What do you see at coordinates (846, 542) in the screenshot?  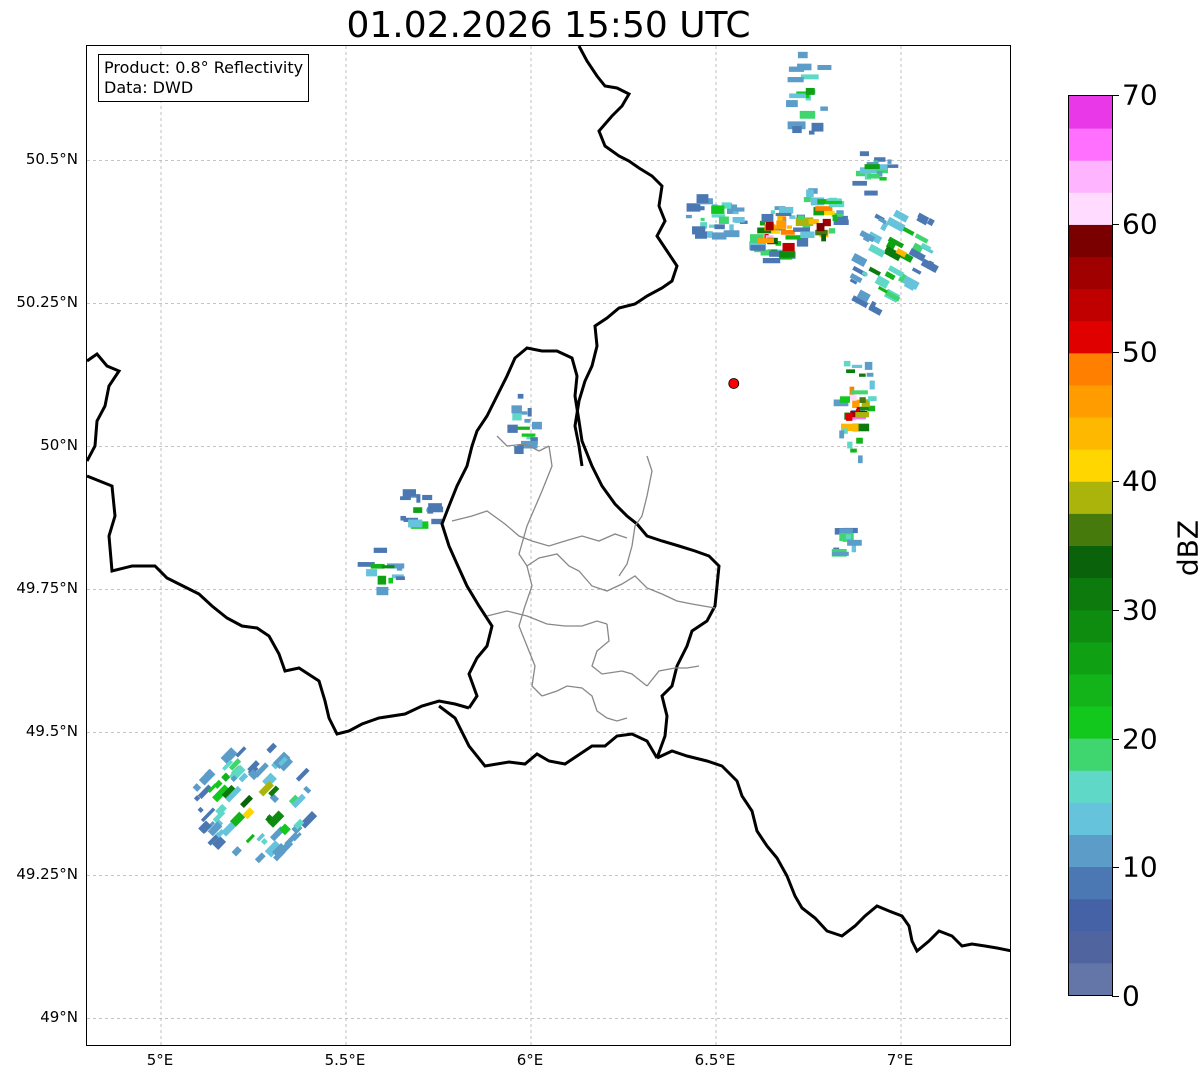 I see `echo-east-south` at bounding box center [846, 542].